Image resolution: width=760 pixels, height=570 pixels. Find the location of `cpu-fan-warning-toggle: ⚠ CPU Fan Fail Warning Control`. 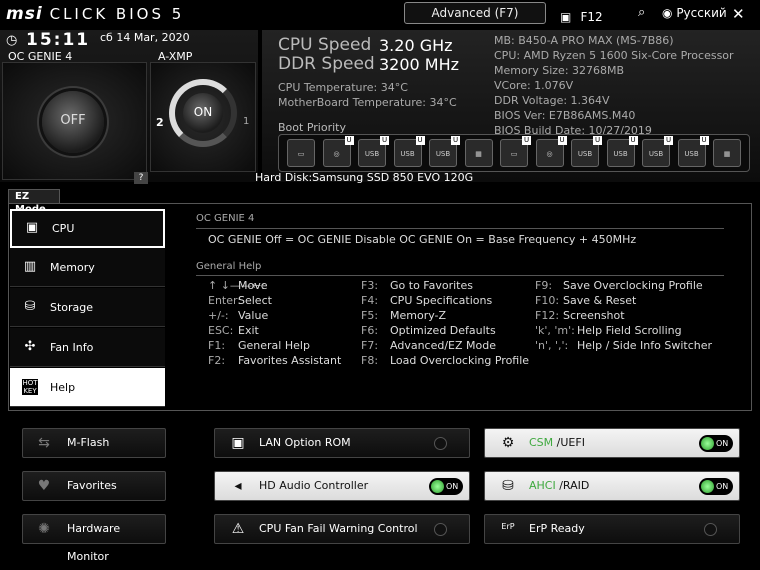

cpu-fan-warning-toggle: ⚠ CPU Fan Fail Warning Control is located at coordinates (342, 529).